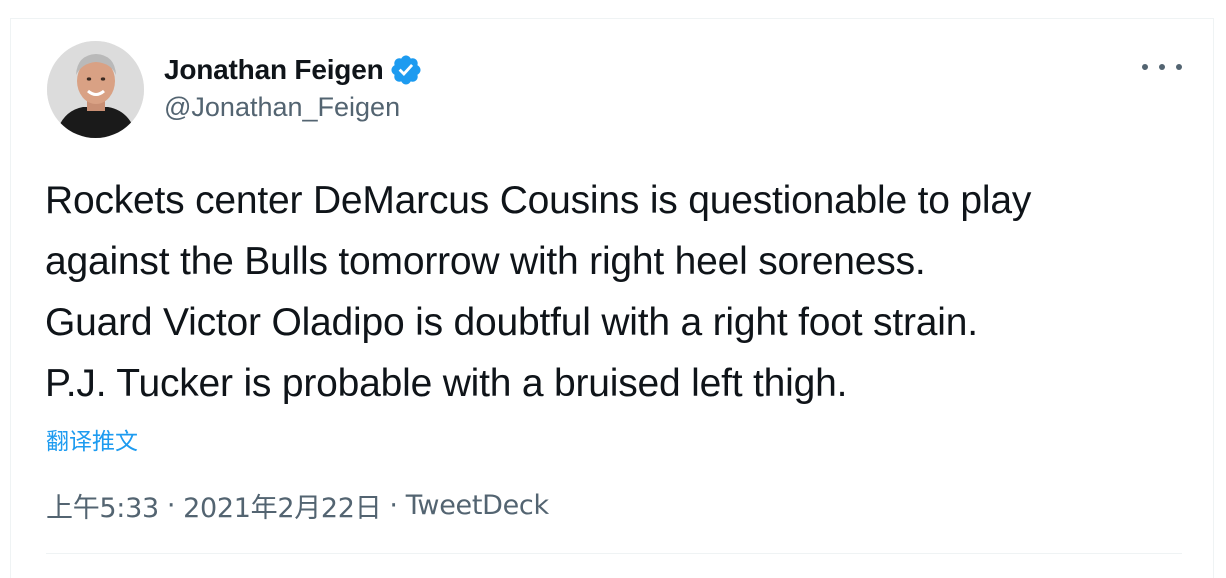  What do you see at coordinates (1162, 67) in the screenshot?
I see `more-options-icon` at bounding box center [1162, 67].